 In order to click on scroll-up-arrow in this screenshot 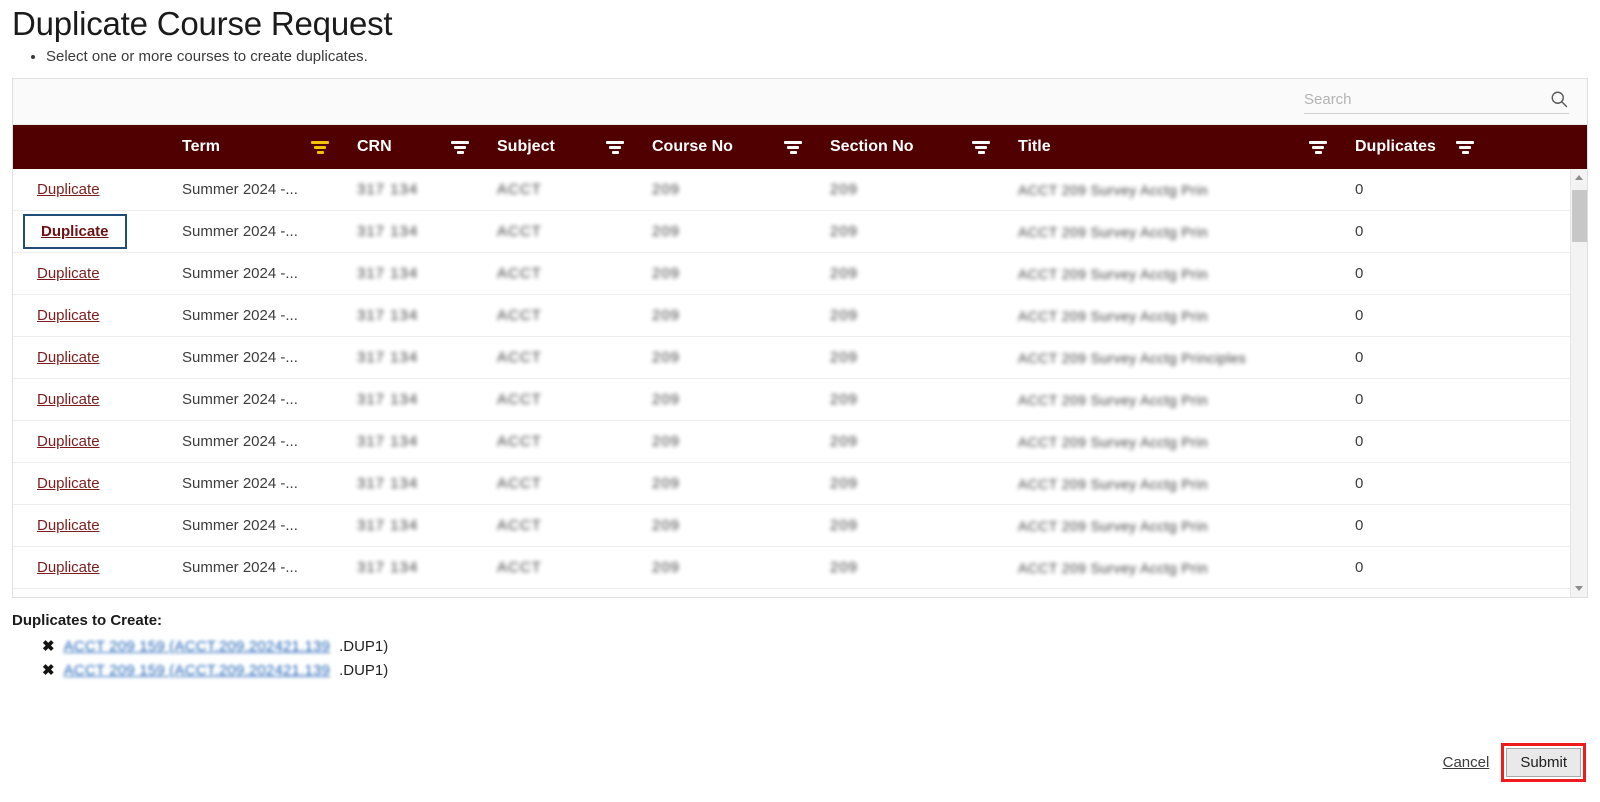, I will do `click(1579, 177)`.